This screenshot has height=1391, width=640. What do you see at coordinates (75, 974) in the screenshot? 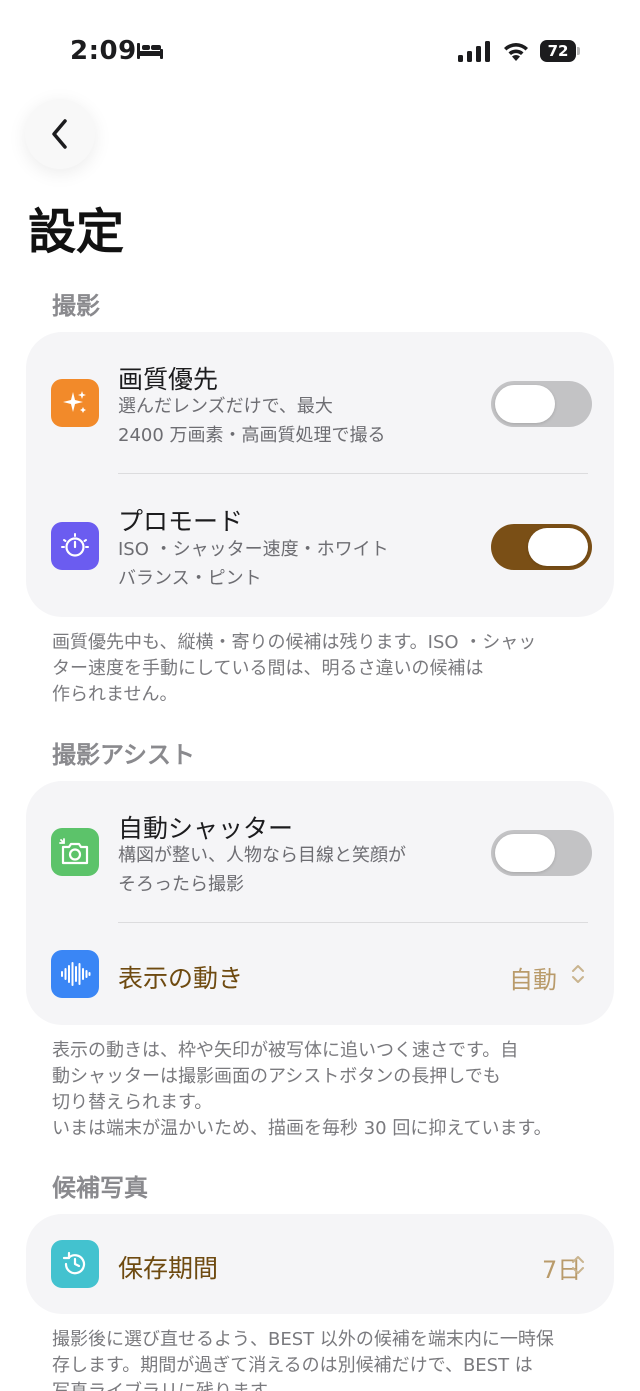
I see `waveform-icon` at bounding box center [75, 974].